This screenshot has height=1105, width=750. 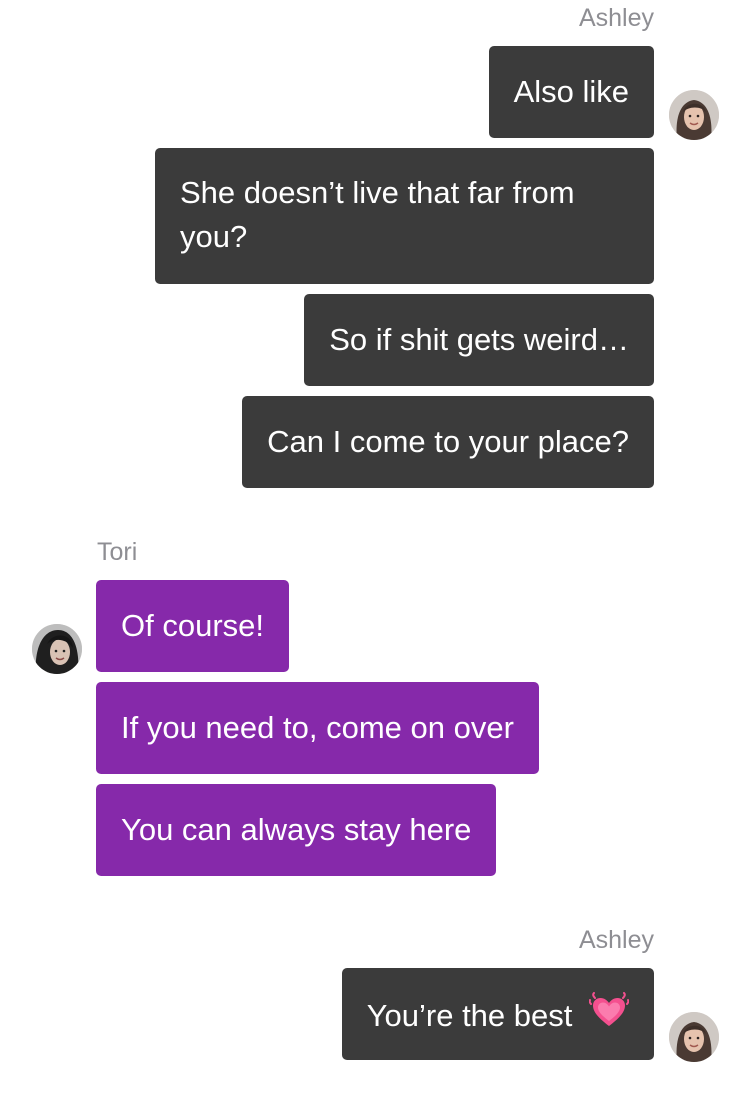 I want to click on message-text: You’re the best, so click(x=469, y=1016).